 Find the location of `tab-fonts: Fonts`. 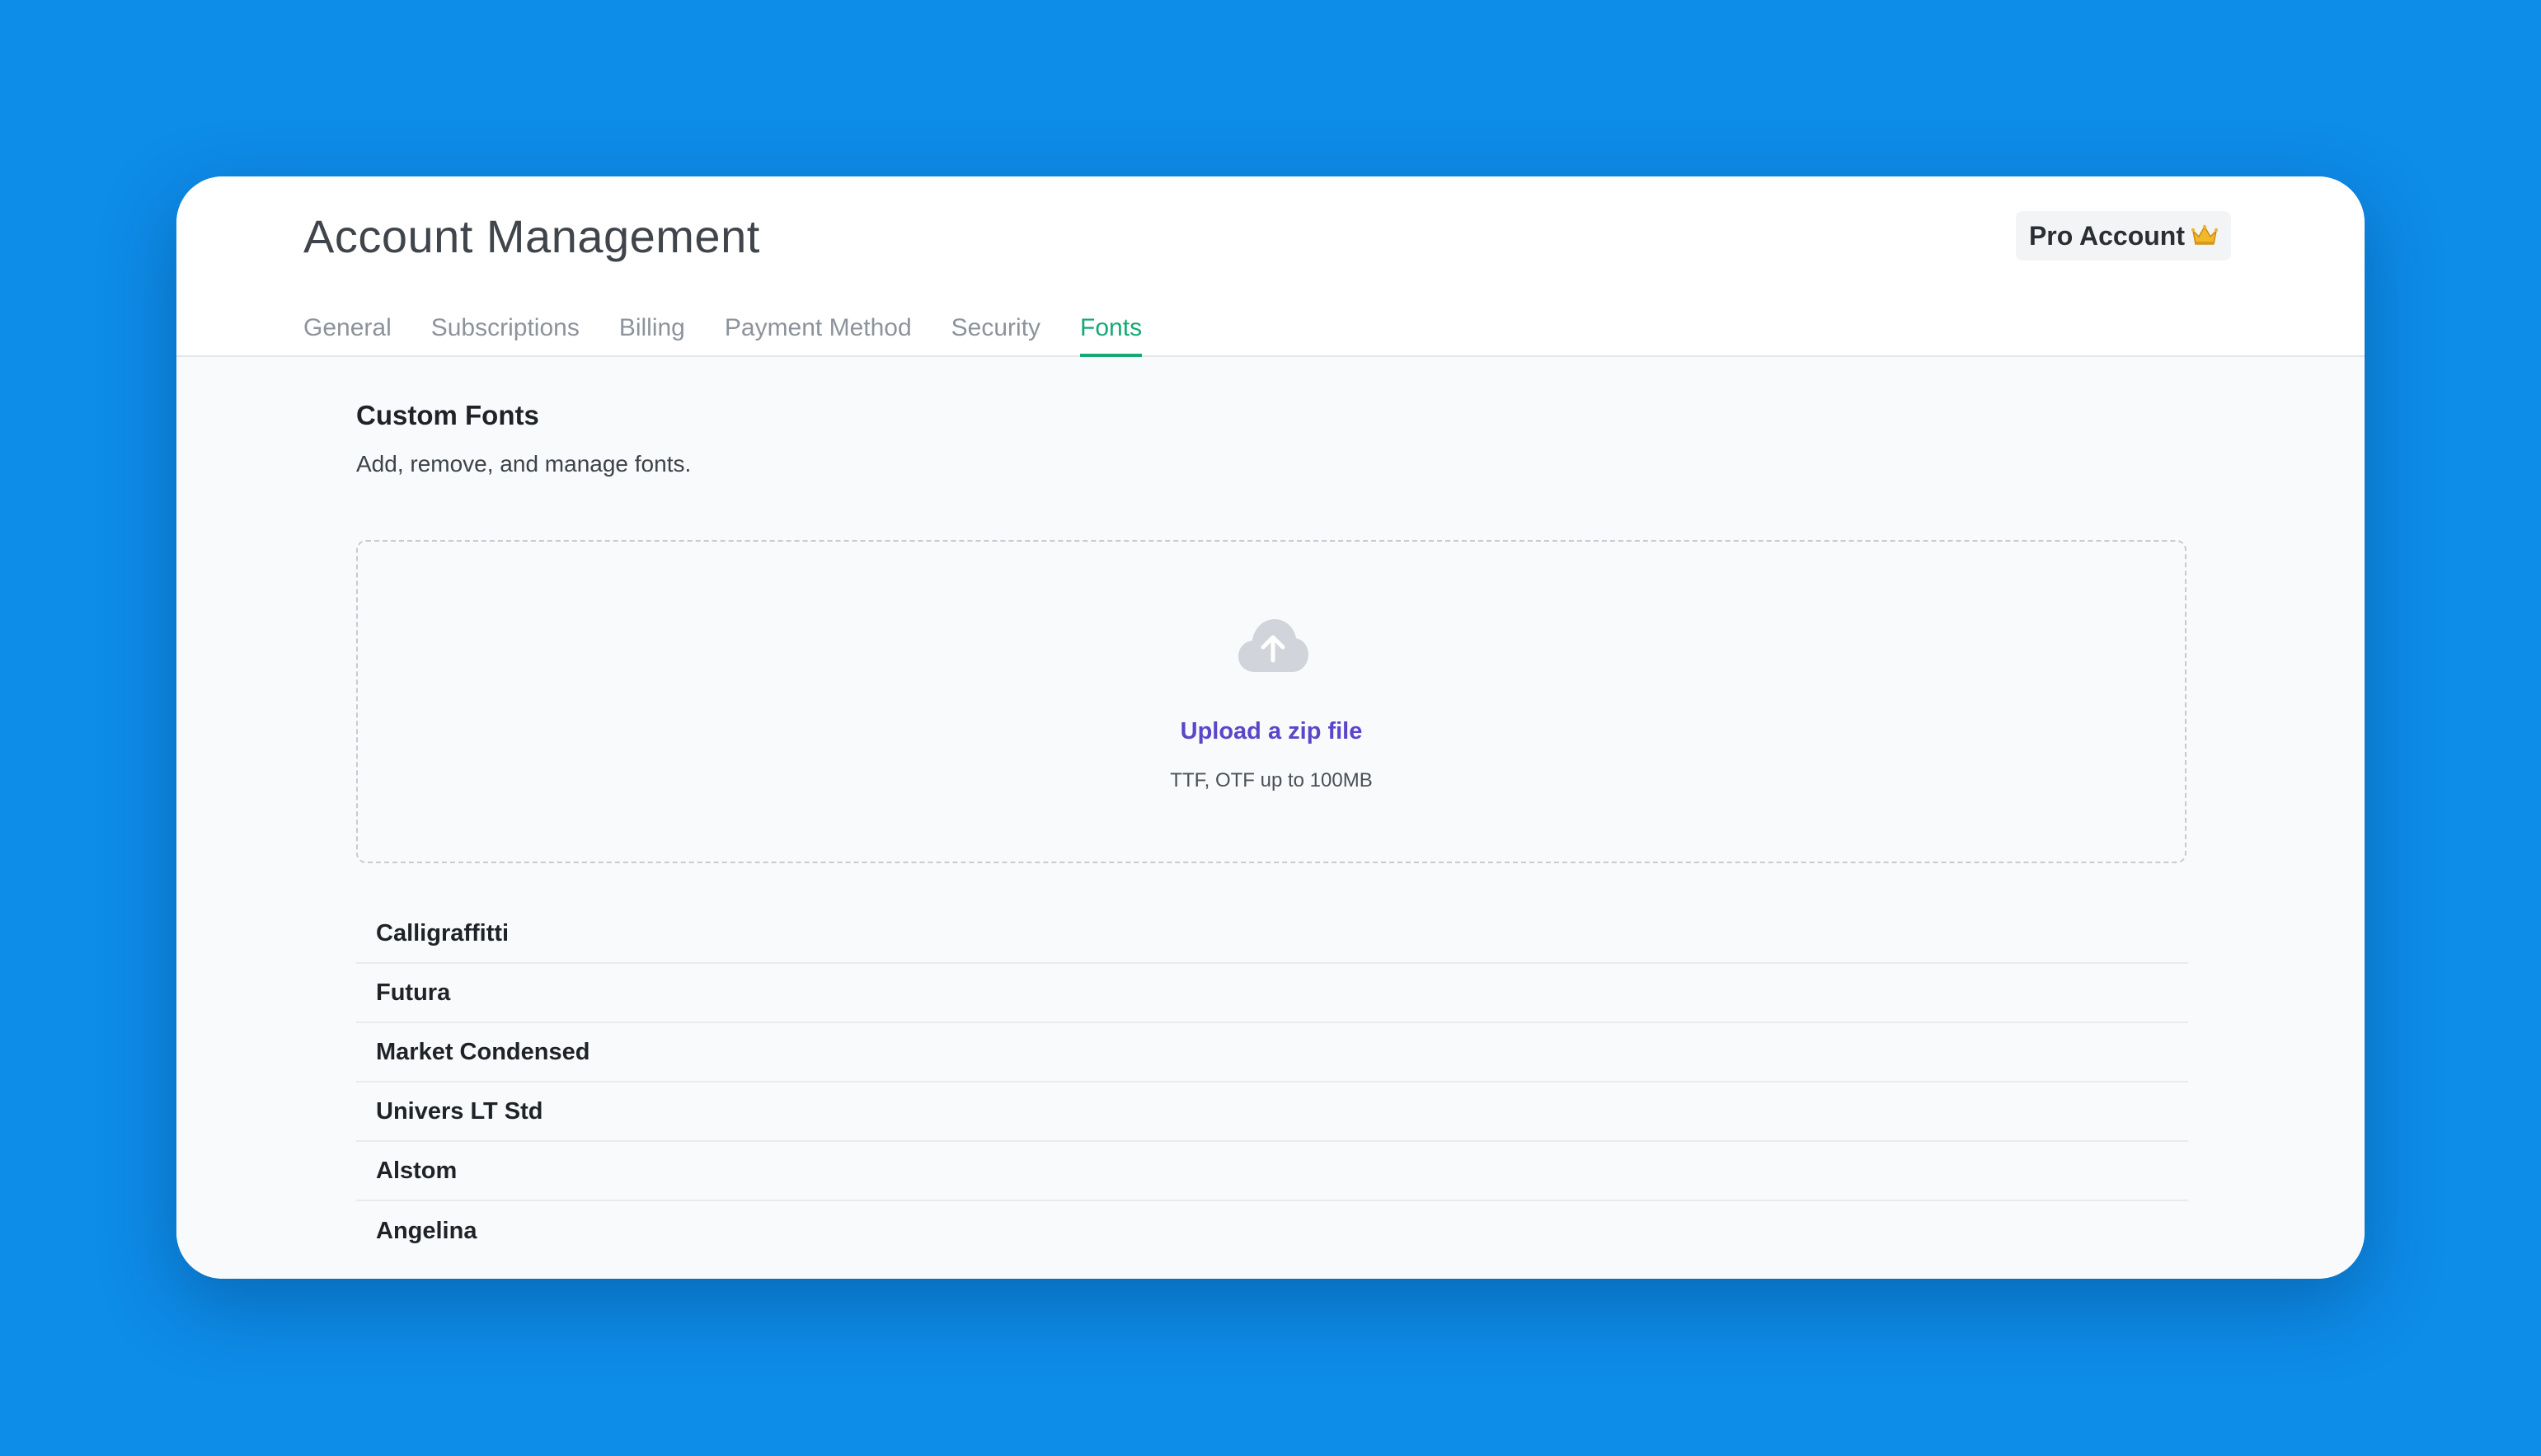

tab-fonts: Fonts is located at coordinates (1111, 335).